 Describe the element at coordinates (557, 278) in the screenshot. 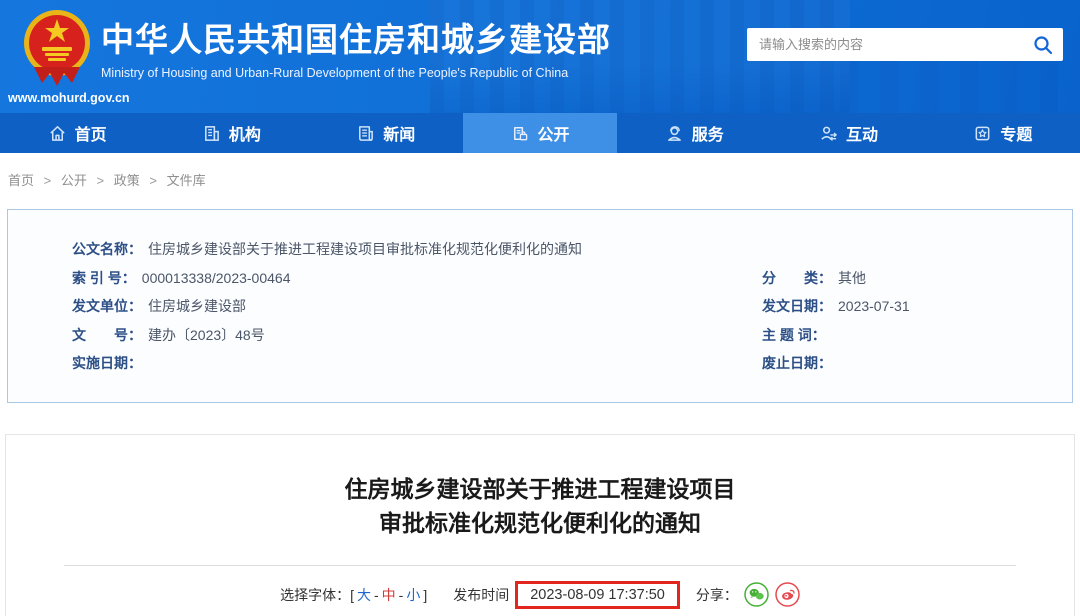

I see `doc-info-row: 索 引 号： 000013338/2023-00464 分 类： 其他` at that location.